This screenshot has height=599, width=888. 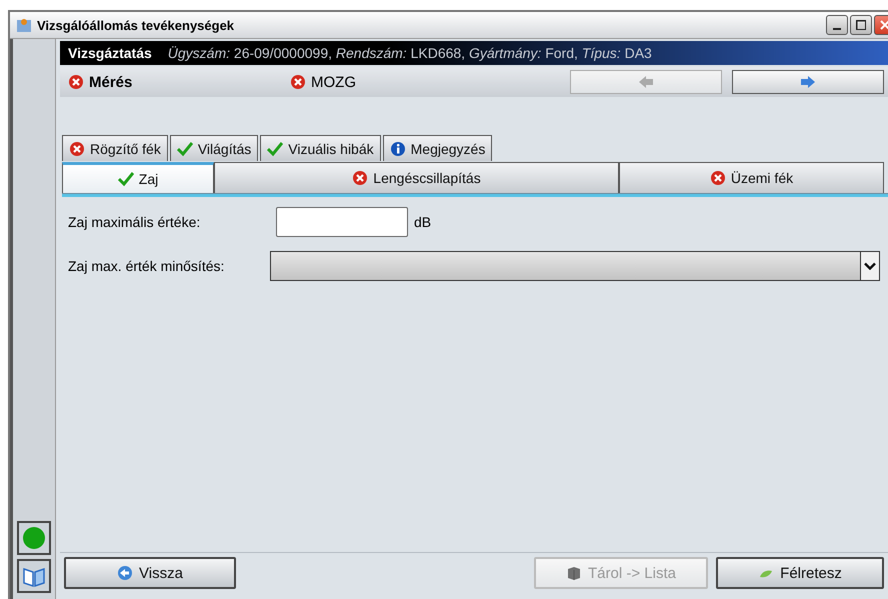 I want to click on header-title: Vizsgáztatás, so click(x=110, y=53).